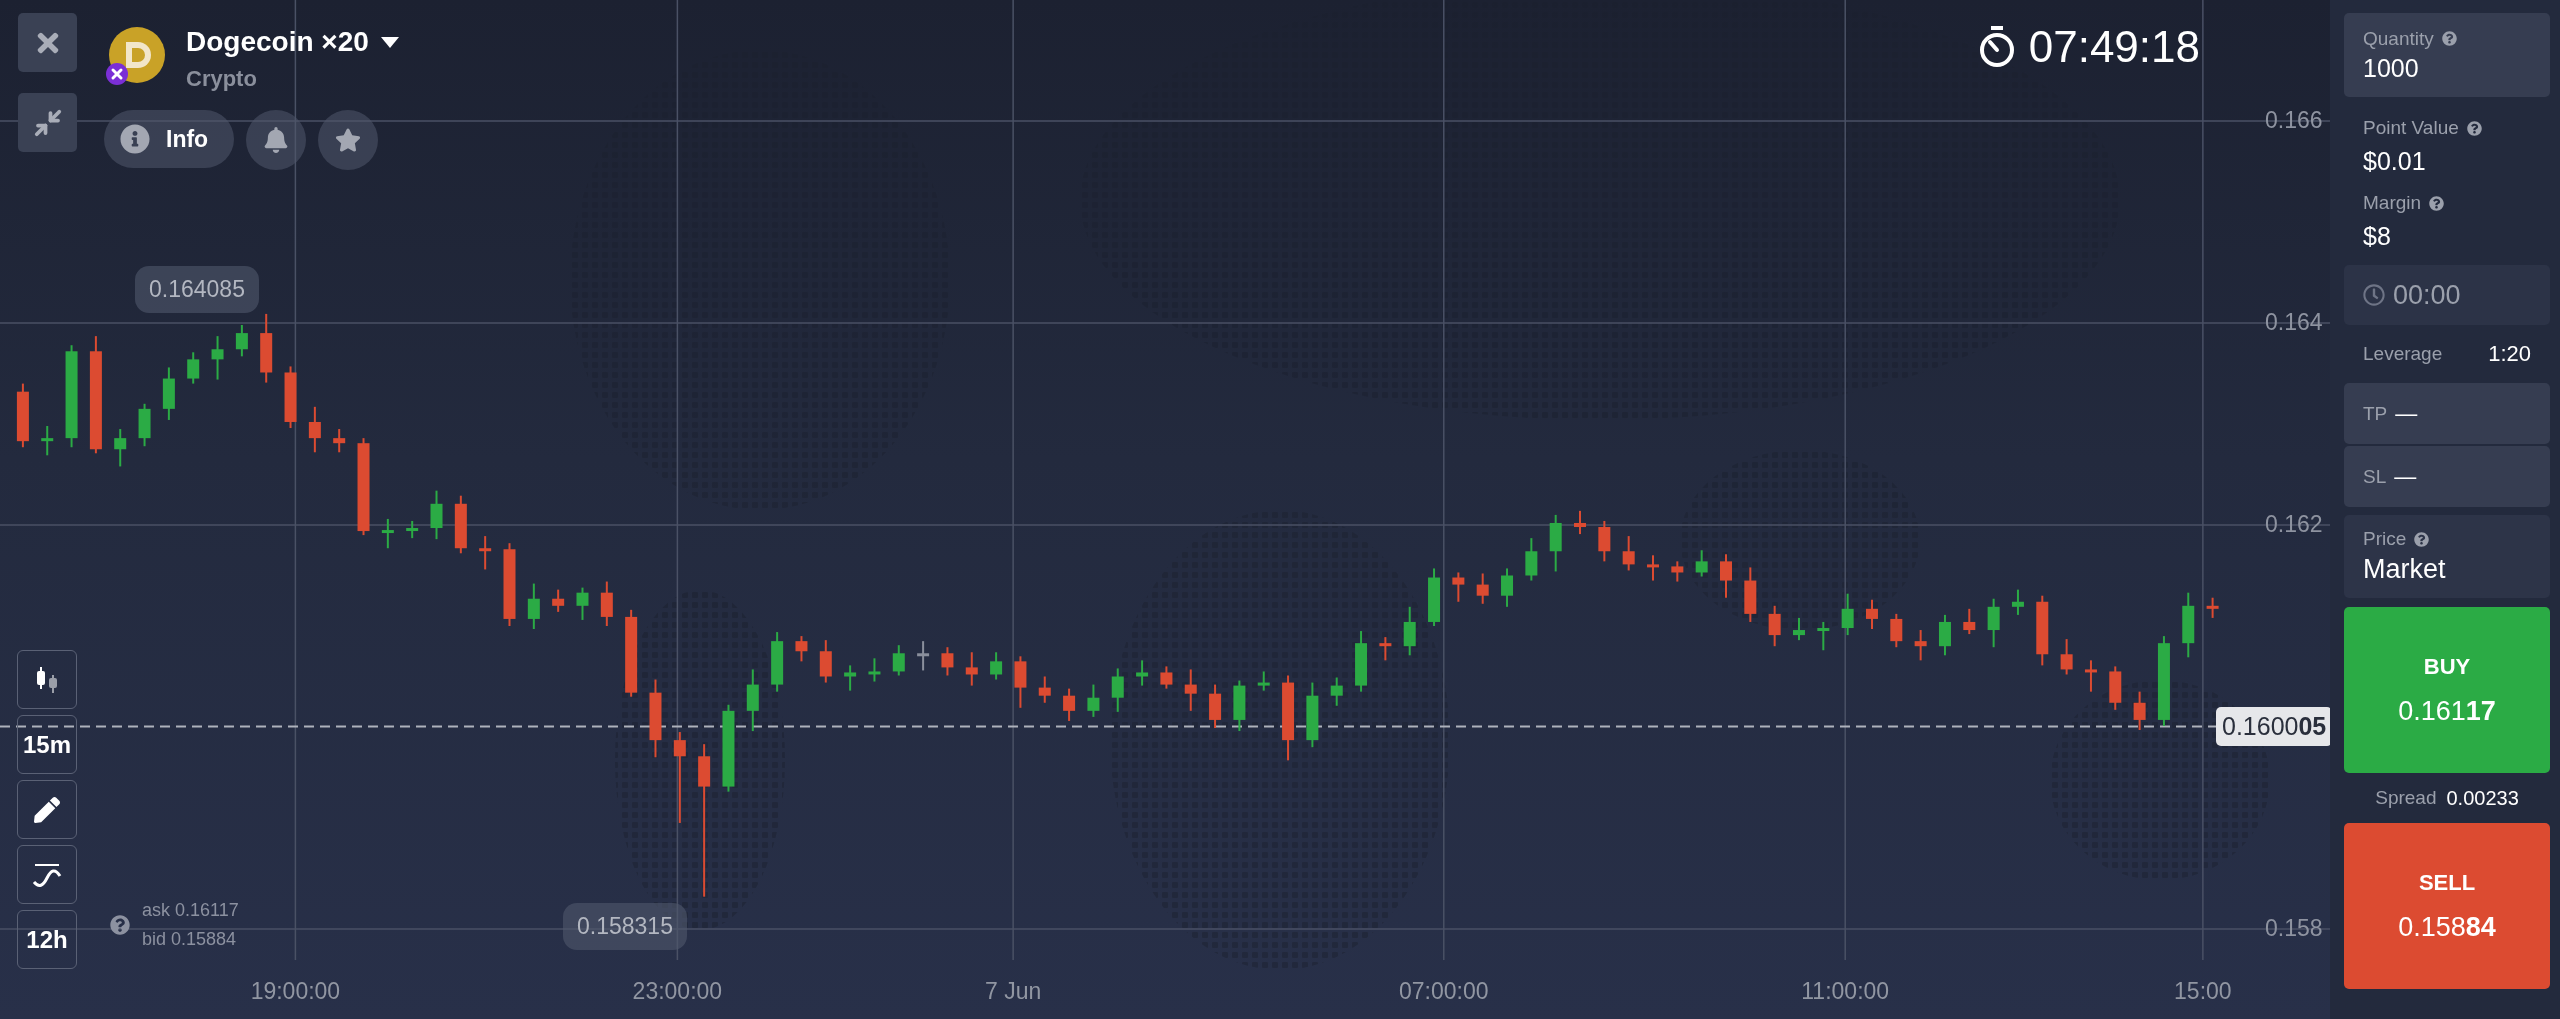  What do you see at coordinates (625, 926) in the screenshot?
I see `low-price-marker: 0.158315` at bounding box center [625, 926].